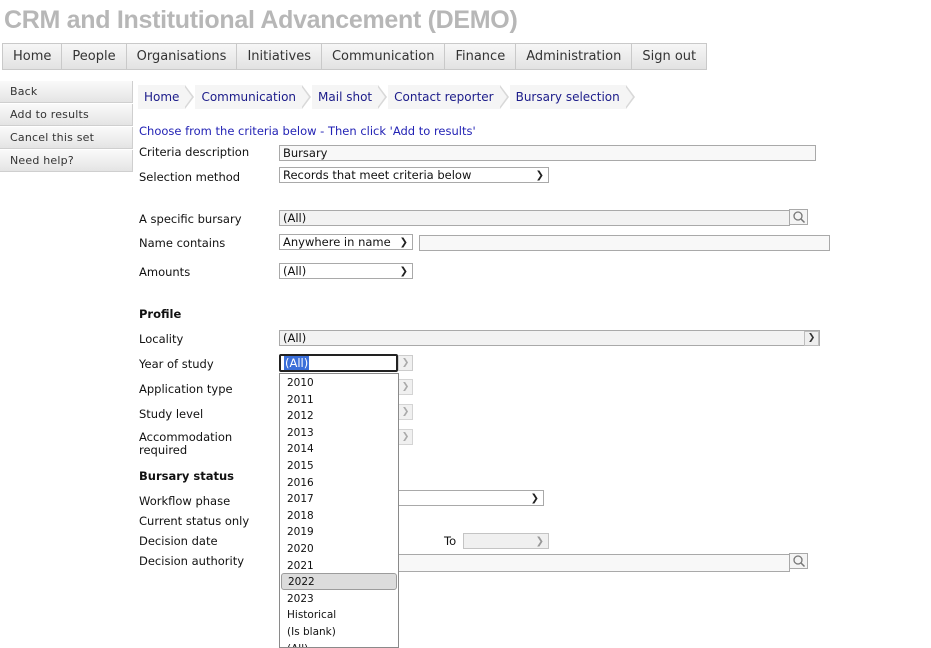 Image resolution: width=931 pixels, height=648 pixels. I want to click on name-match-mode-select: Anywhere in name ❯, so click(346, 242).